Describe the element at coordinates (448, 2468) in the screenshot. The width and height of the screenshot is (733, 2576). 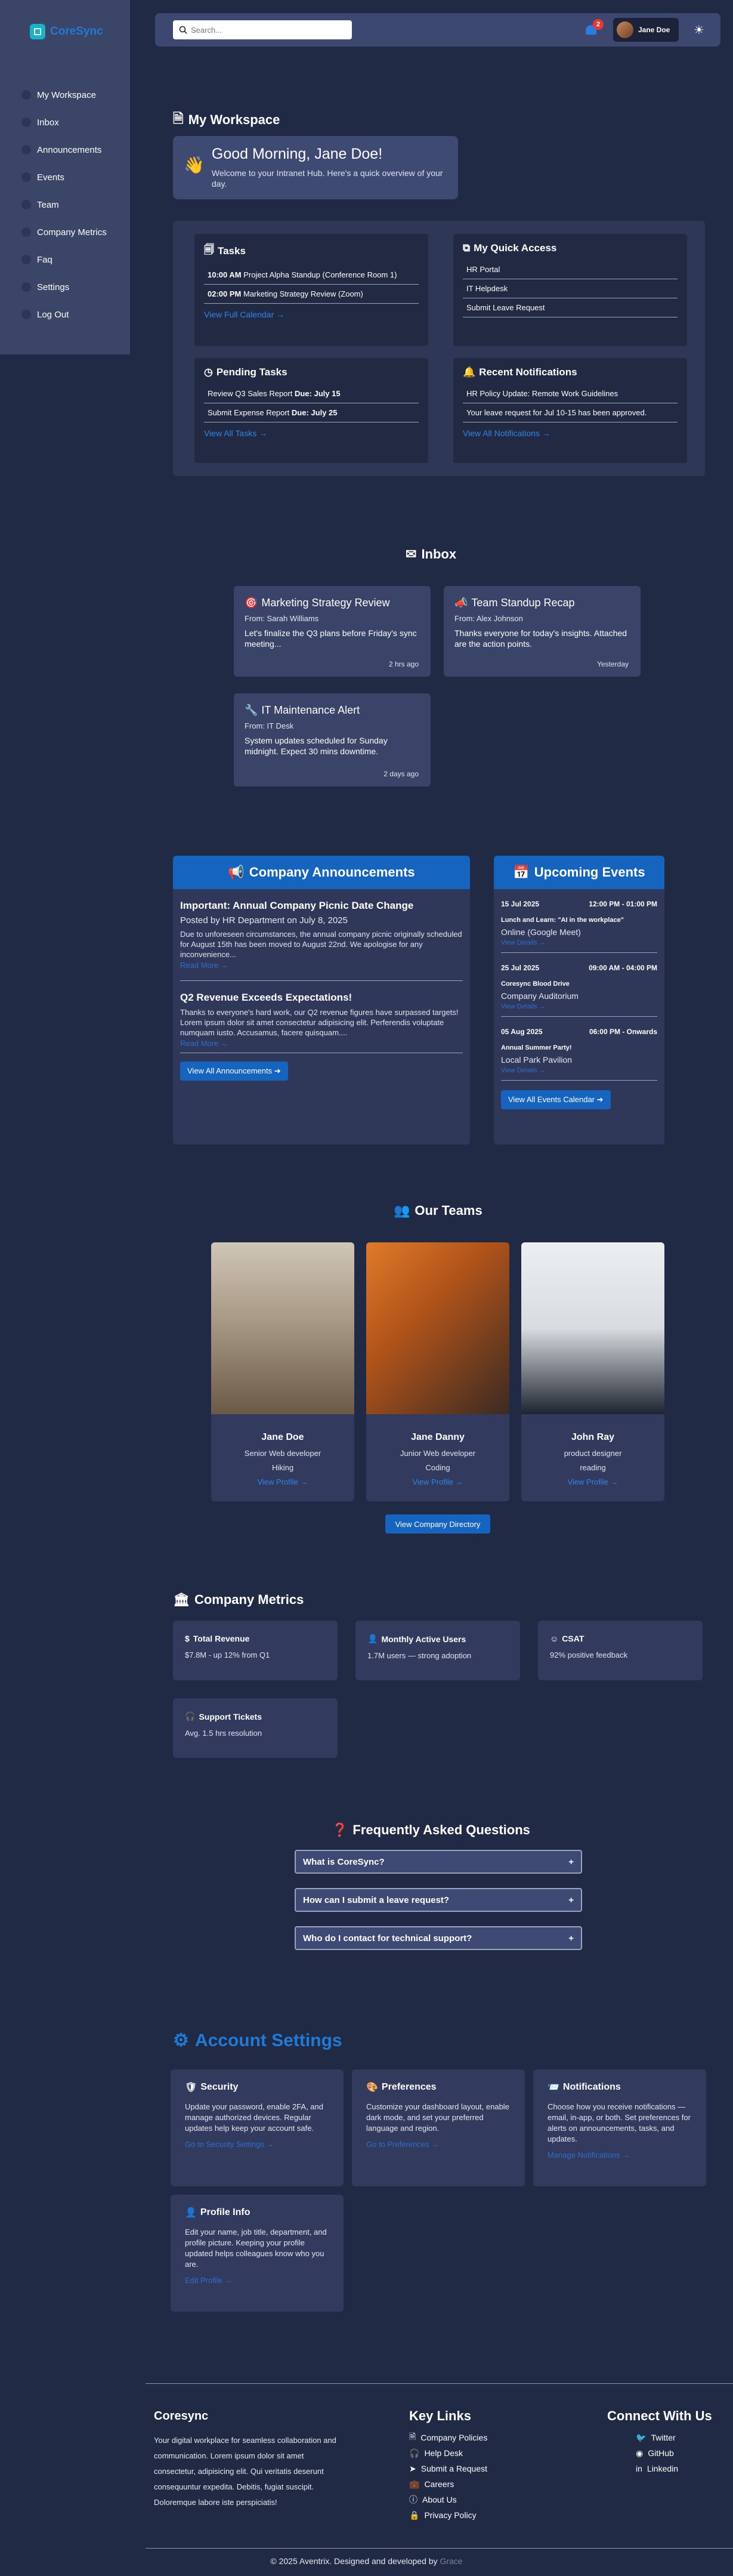
I see `footer-link-submit-request: ➤ Submit a Request` at that location.